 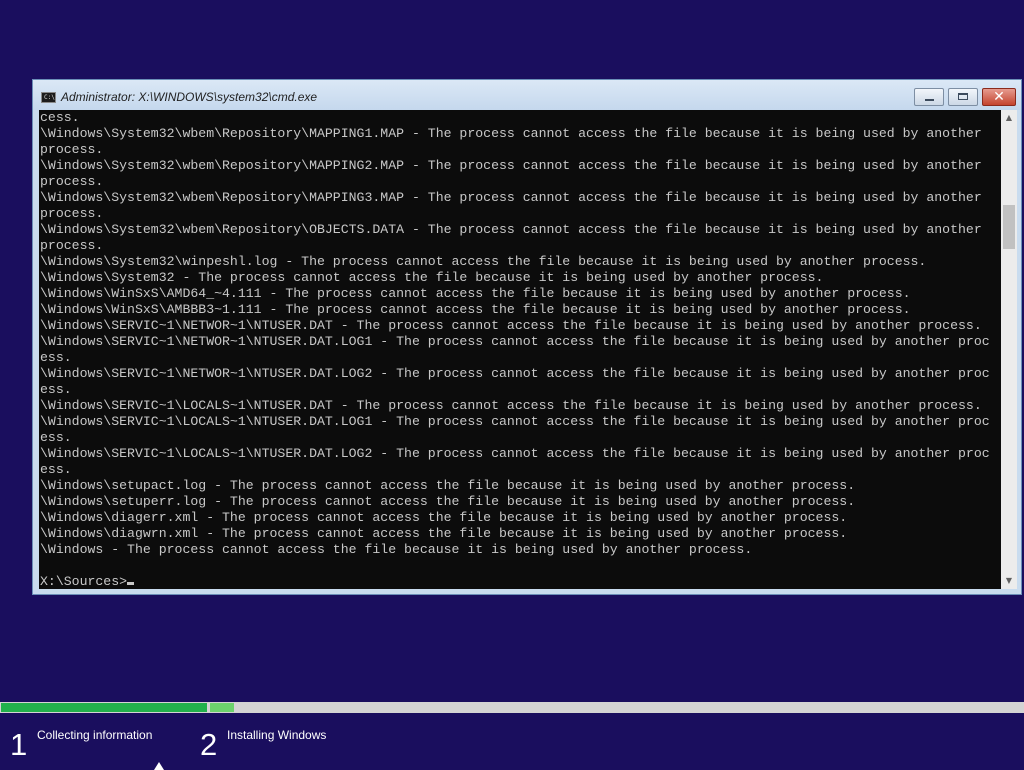 I want to click on console-icon: C:\, so click(x=48, y=97).